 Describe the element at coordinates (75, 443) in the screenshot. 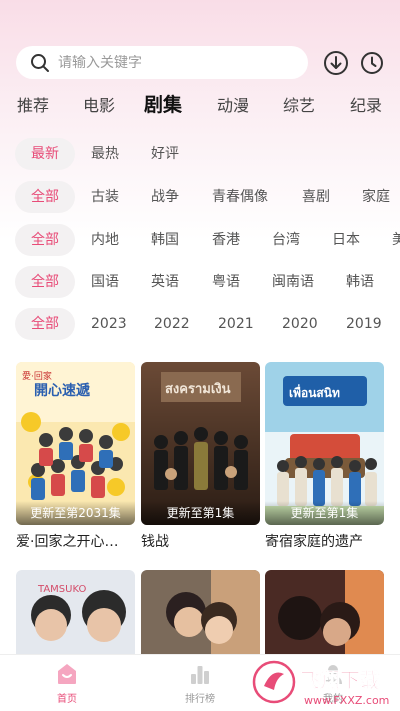

I see `video-poster: 愛·回家 開心速遞 更新至第2031集` at that location.